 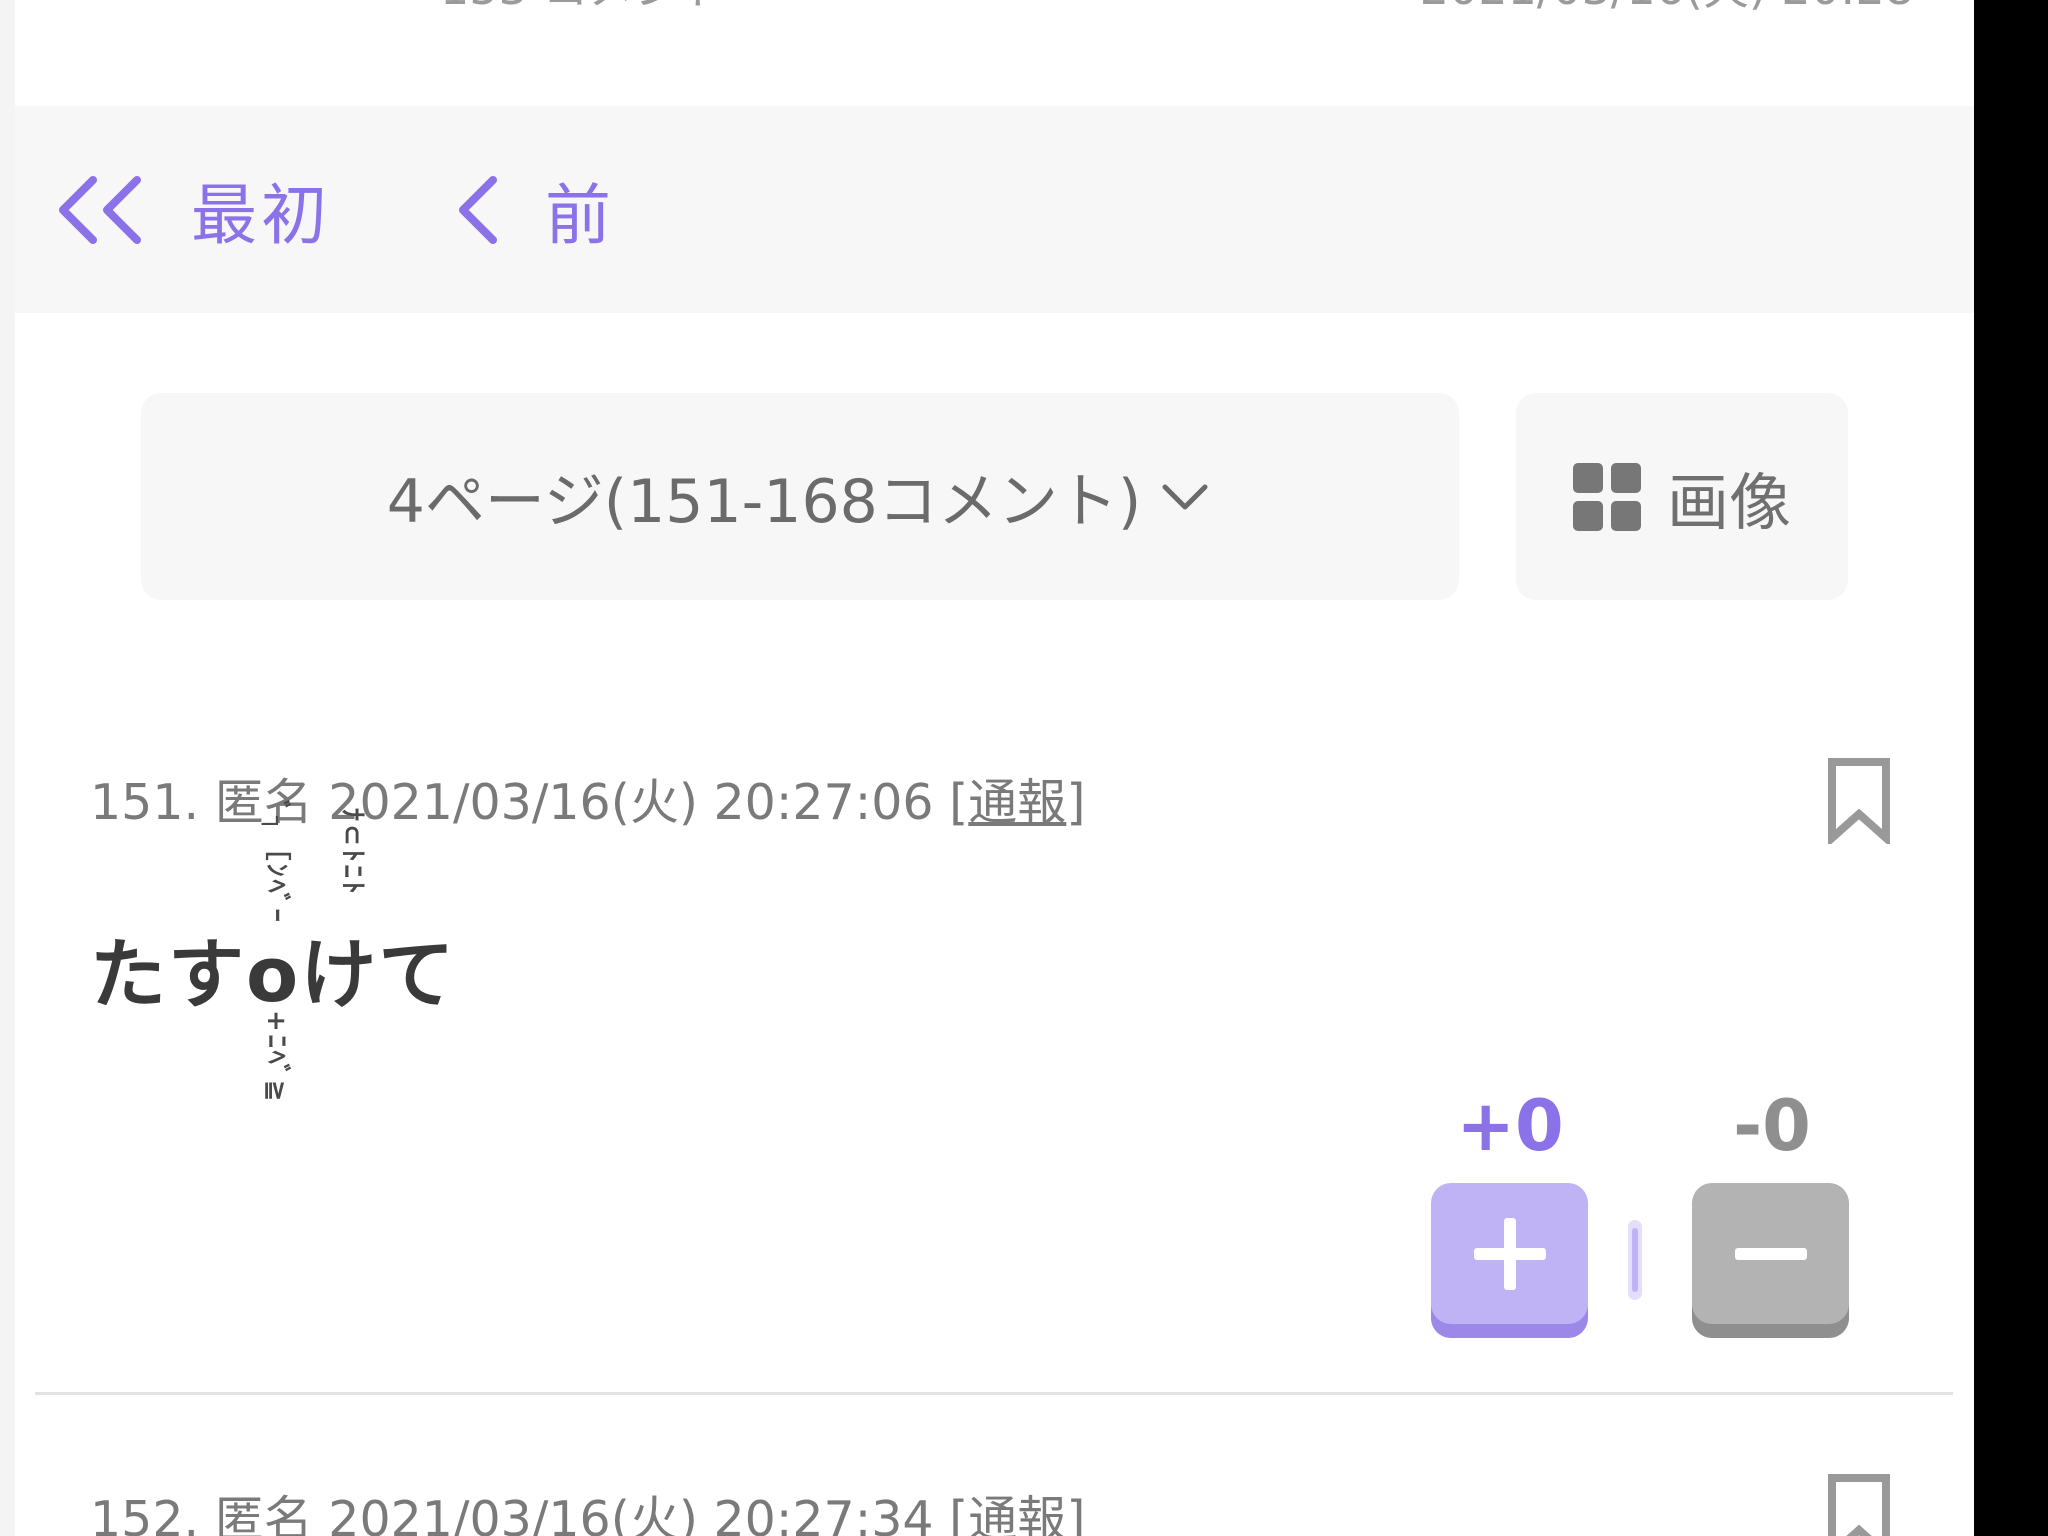 I want to click on glitch-text-right: ﾅ⊂ﾄﾆﾄ, so click(x=352, y=852).